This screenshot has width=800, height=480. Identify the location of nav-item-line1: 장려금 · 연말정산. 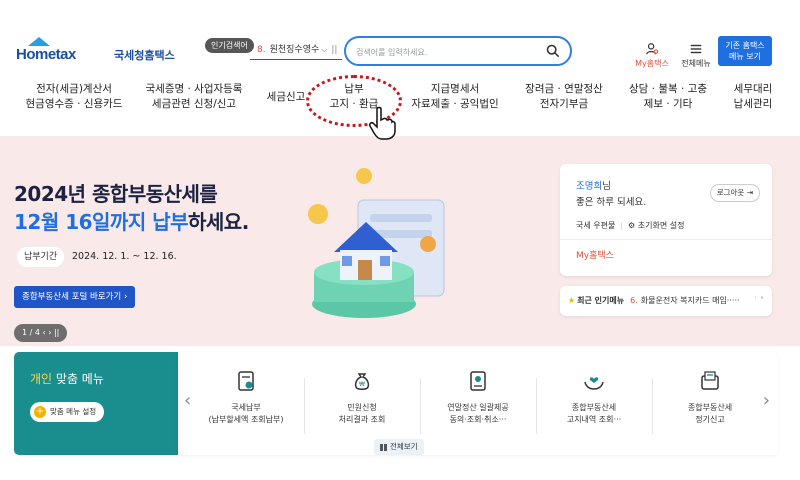
(564, 89).